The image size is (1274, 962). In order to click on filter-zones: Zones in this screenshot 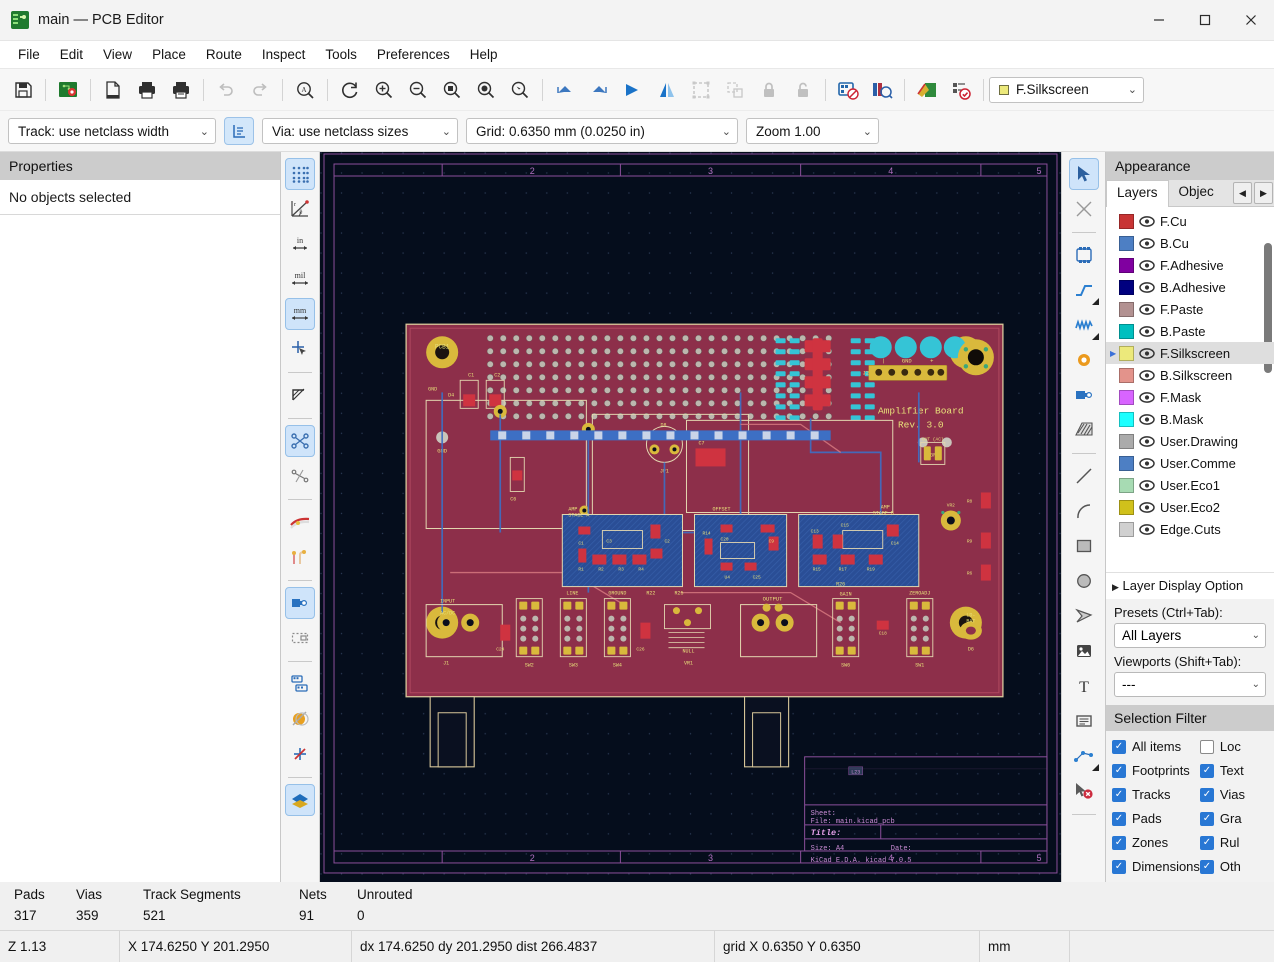, I will do `click(1156, 842)`.